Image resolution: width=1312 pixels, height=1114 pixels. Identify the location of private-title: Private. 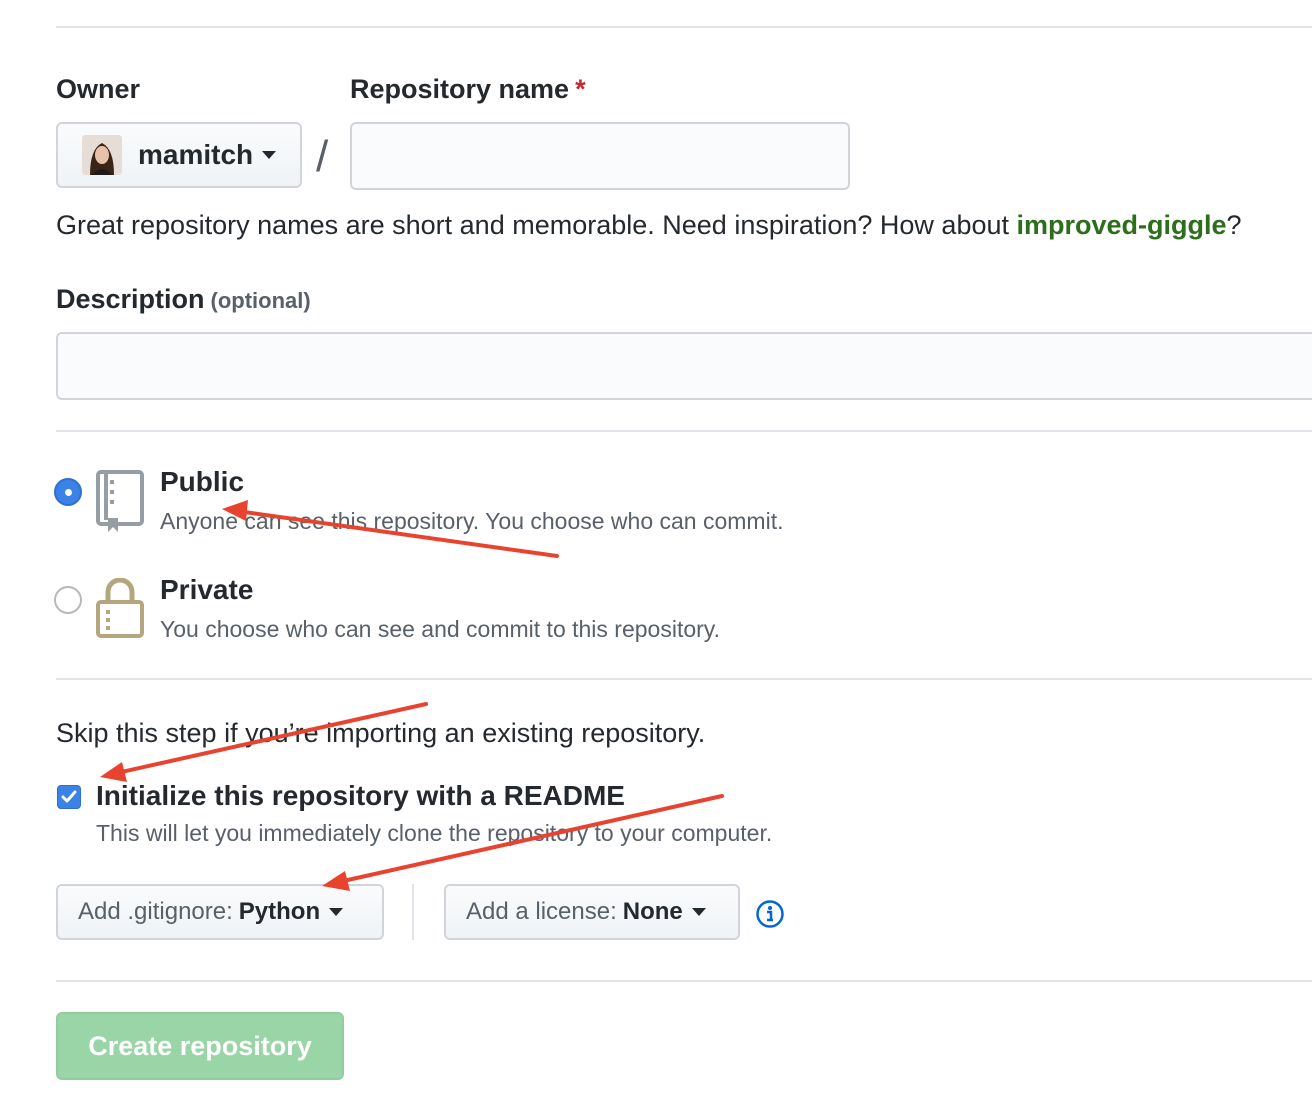
(207, 589).